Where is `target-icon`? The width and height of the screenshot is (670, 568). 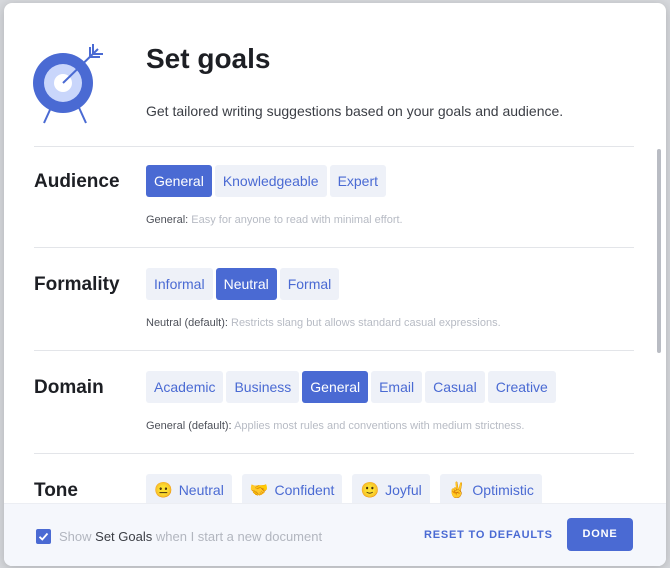 target-icon is located at coordinates (68, 84).